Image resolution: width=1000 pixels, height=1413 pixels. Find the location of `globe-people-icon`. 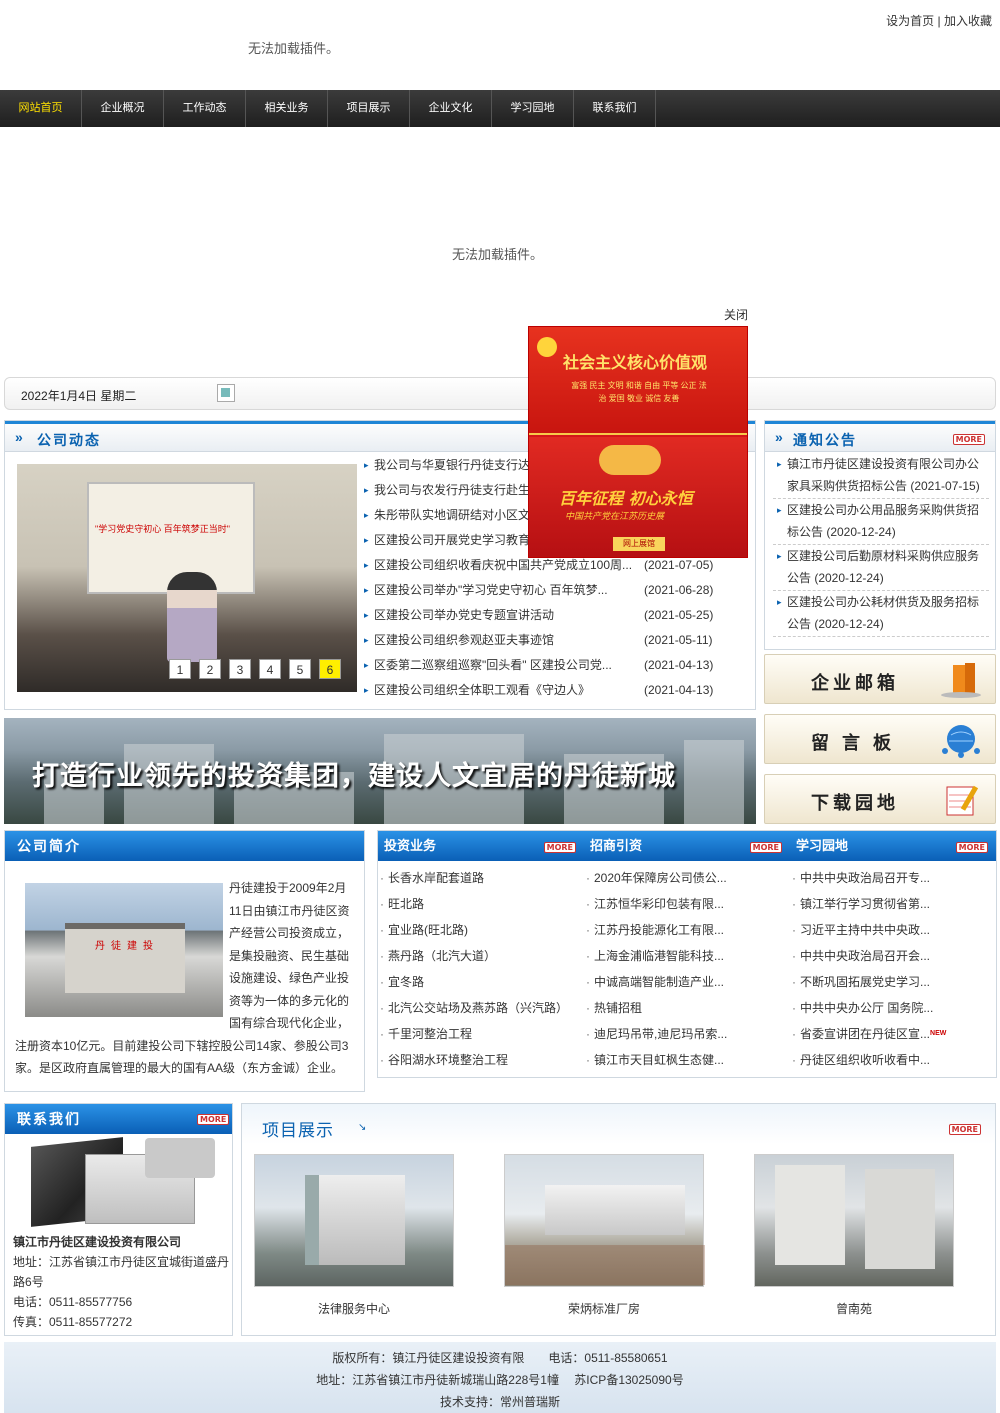

globe-people-icon is located at coordinates (961, 741).